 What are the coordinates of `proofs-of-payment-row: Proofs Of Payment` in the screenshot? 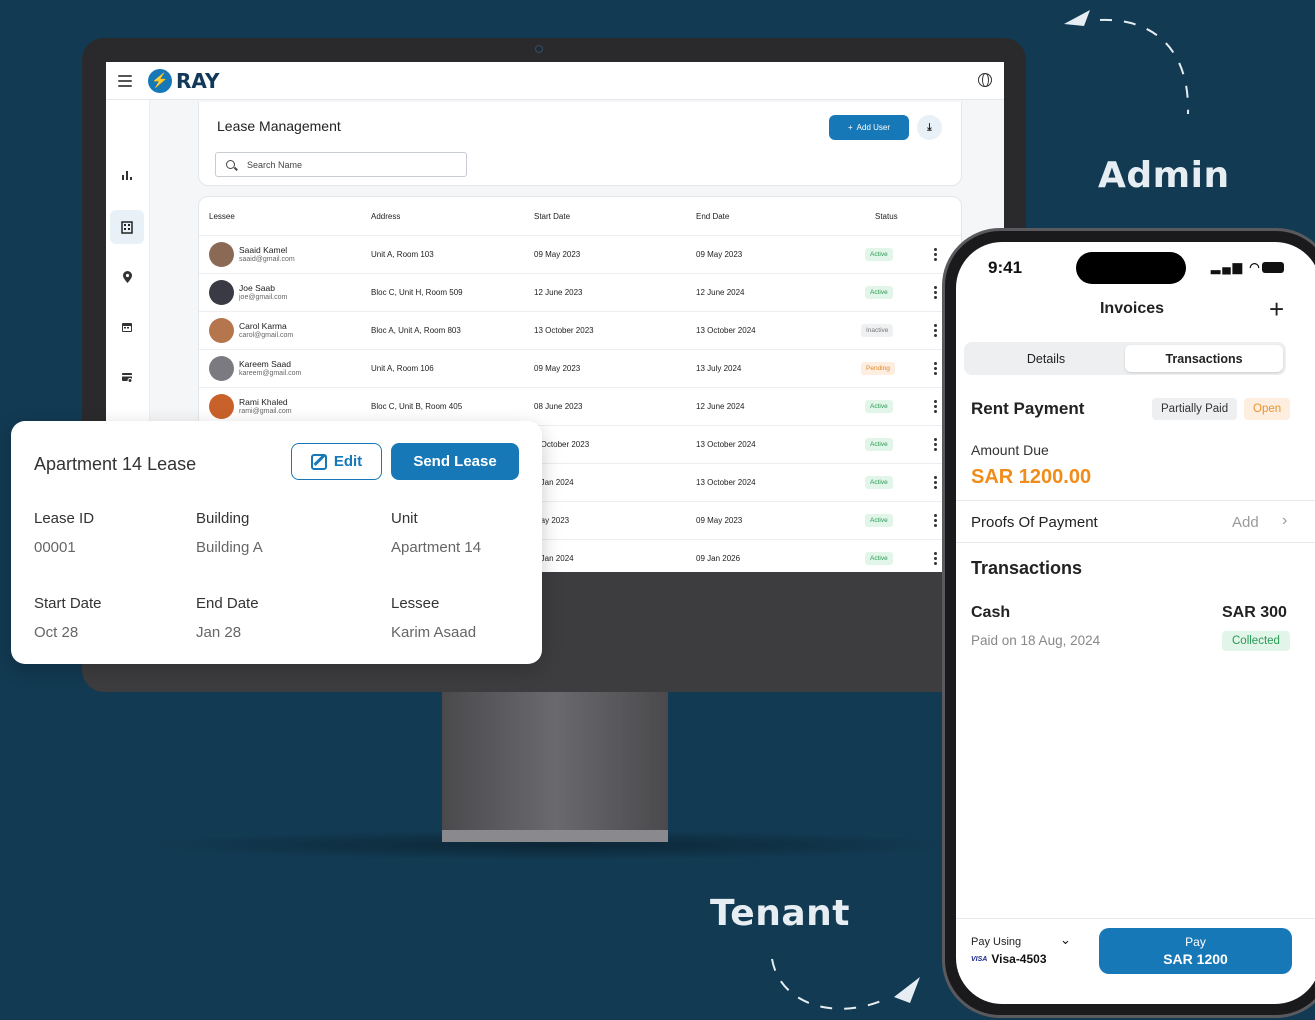 It's located at (1034, 522).